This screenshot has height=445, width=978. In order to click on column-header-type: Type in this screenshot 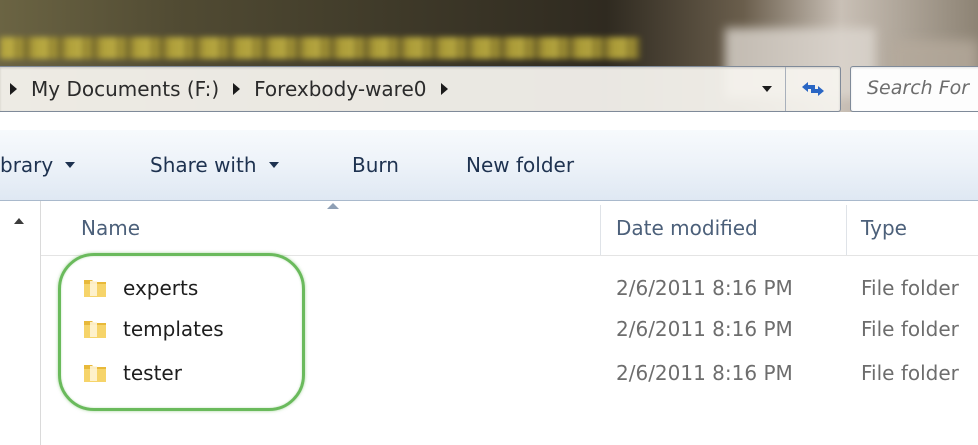, I will do `click(884, 228)`.